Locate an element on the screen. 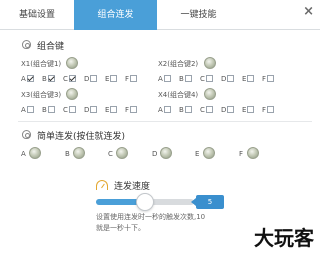 This screenshot has height=255, width=320. checkbox-x2-c: C is located at coordinates (206, 79).